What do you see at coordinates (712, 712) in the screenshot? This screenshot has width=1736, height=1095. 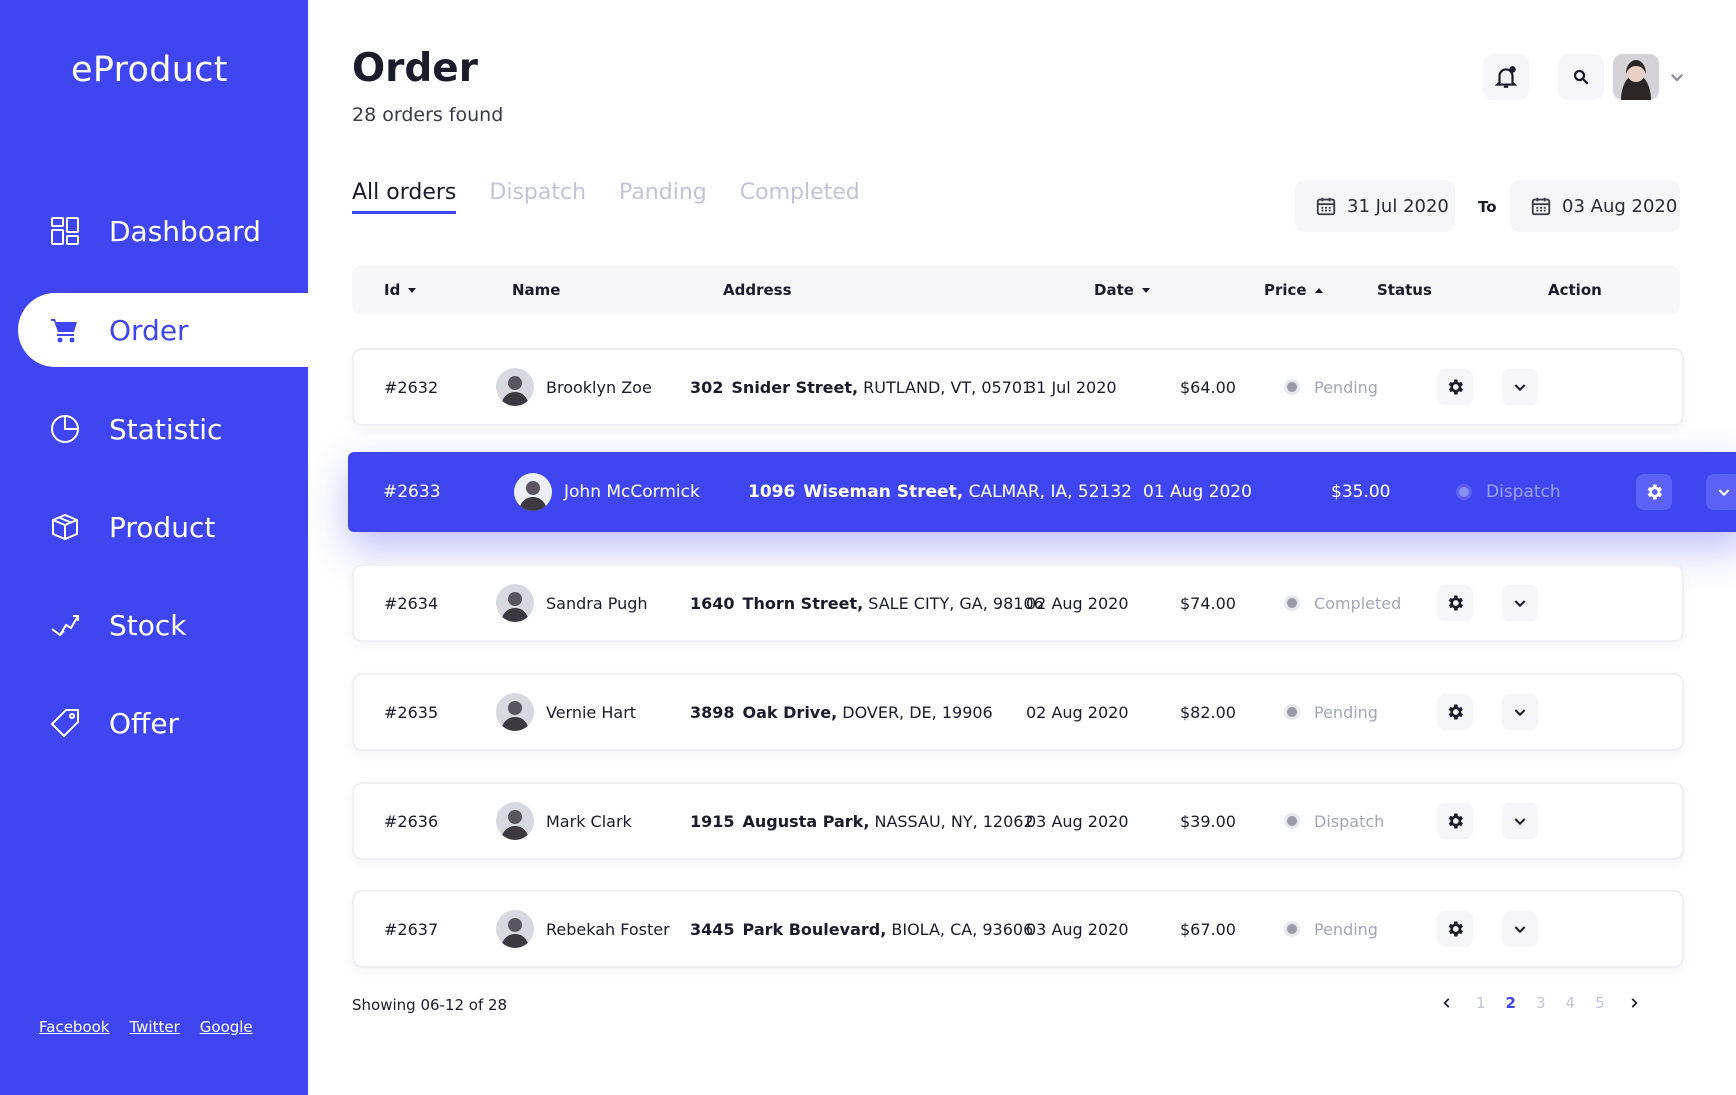 I see `address-number: 3898` at bounding box center [712, 712].